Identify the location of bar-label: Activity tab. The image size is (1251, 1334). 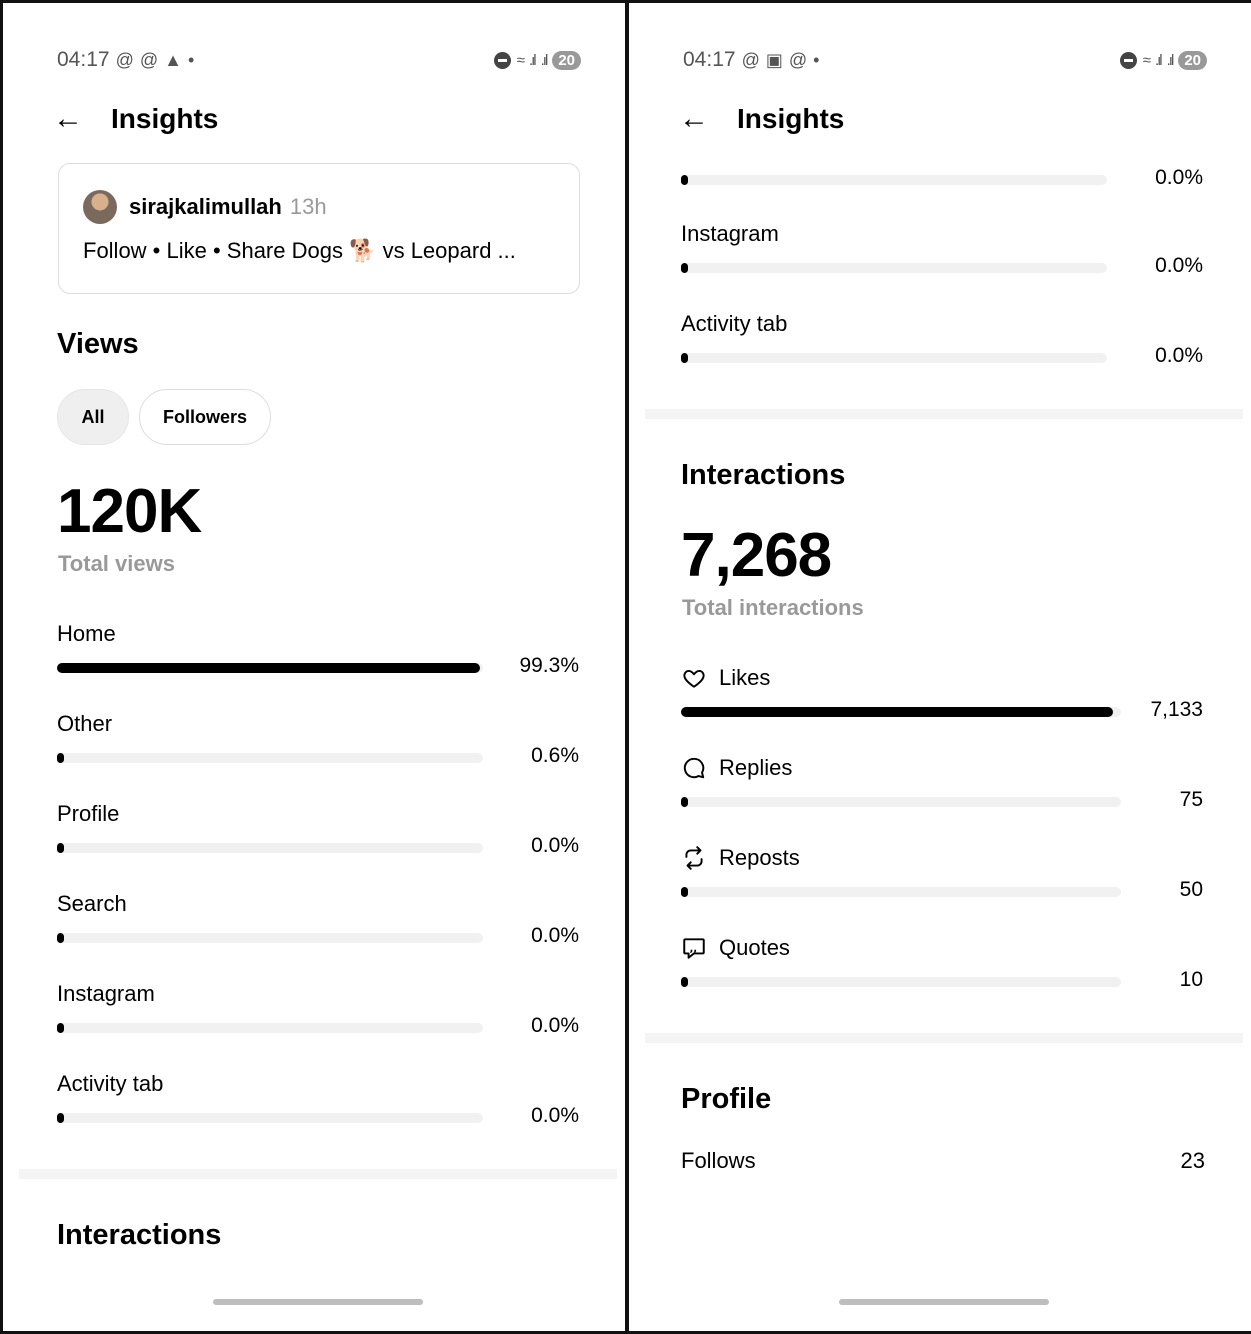
(734, 324).